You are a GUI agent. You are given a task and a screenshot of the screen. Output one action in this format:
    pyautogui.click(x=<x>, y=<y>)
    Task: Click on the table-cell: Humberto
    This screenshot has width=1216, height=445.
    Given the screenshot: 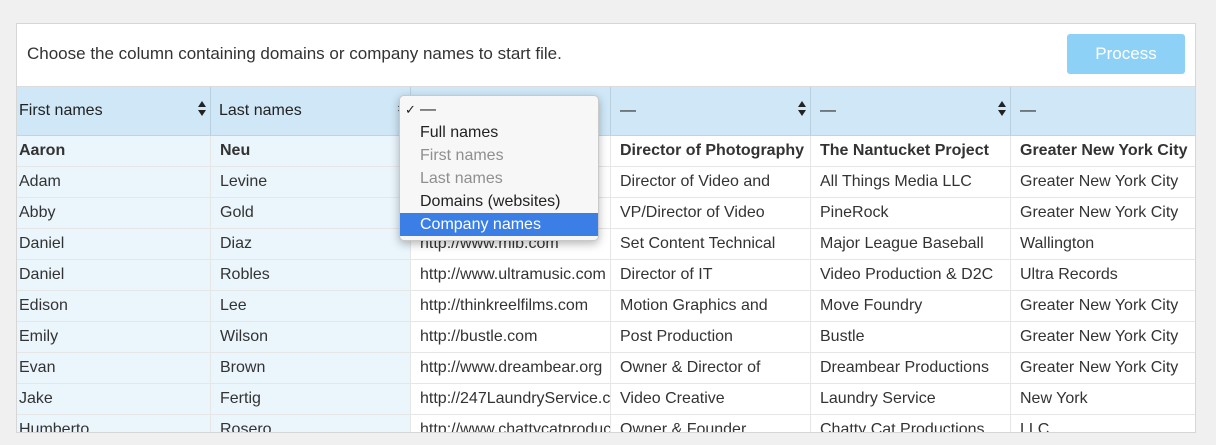 What is the action you would take?
    pyautogui.click(x=113, y=423)
    